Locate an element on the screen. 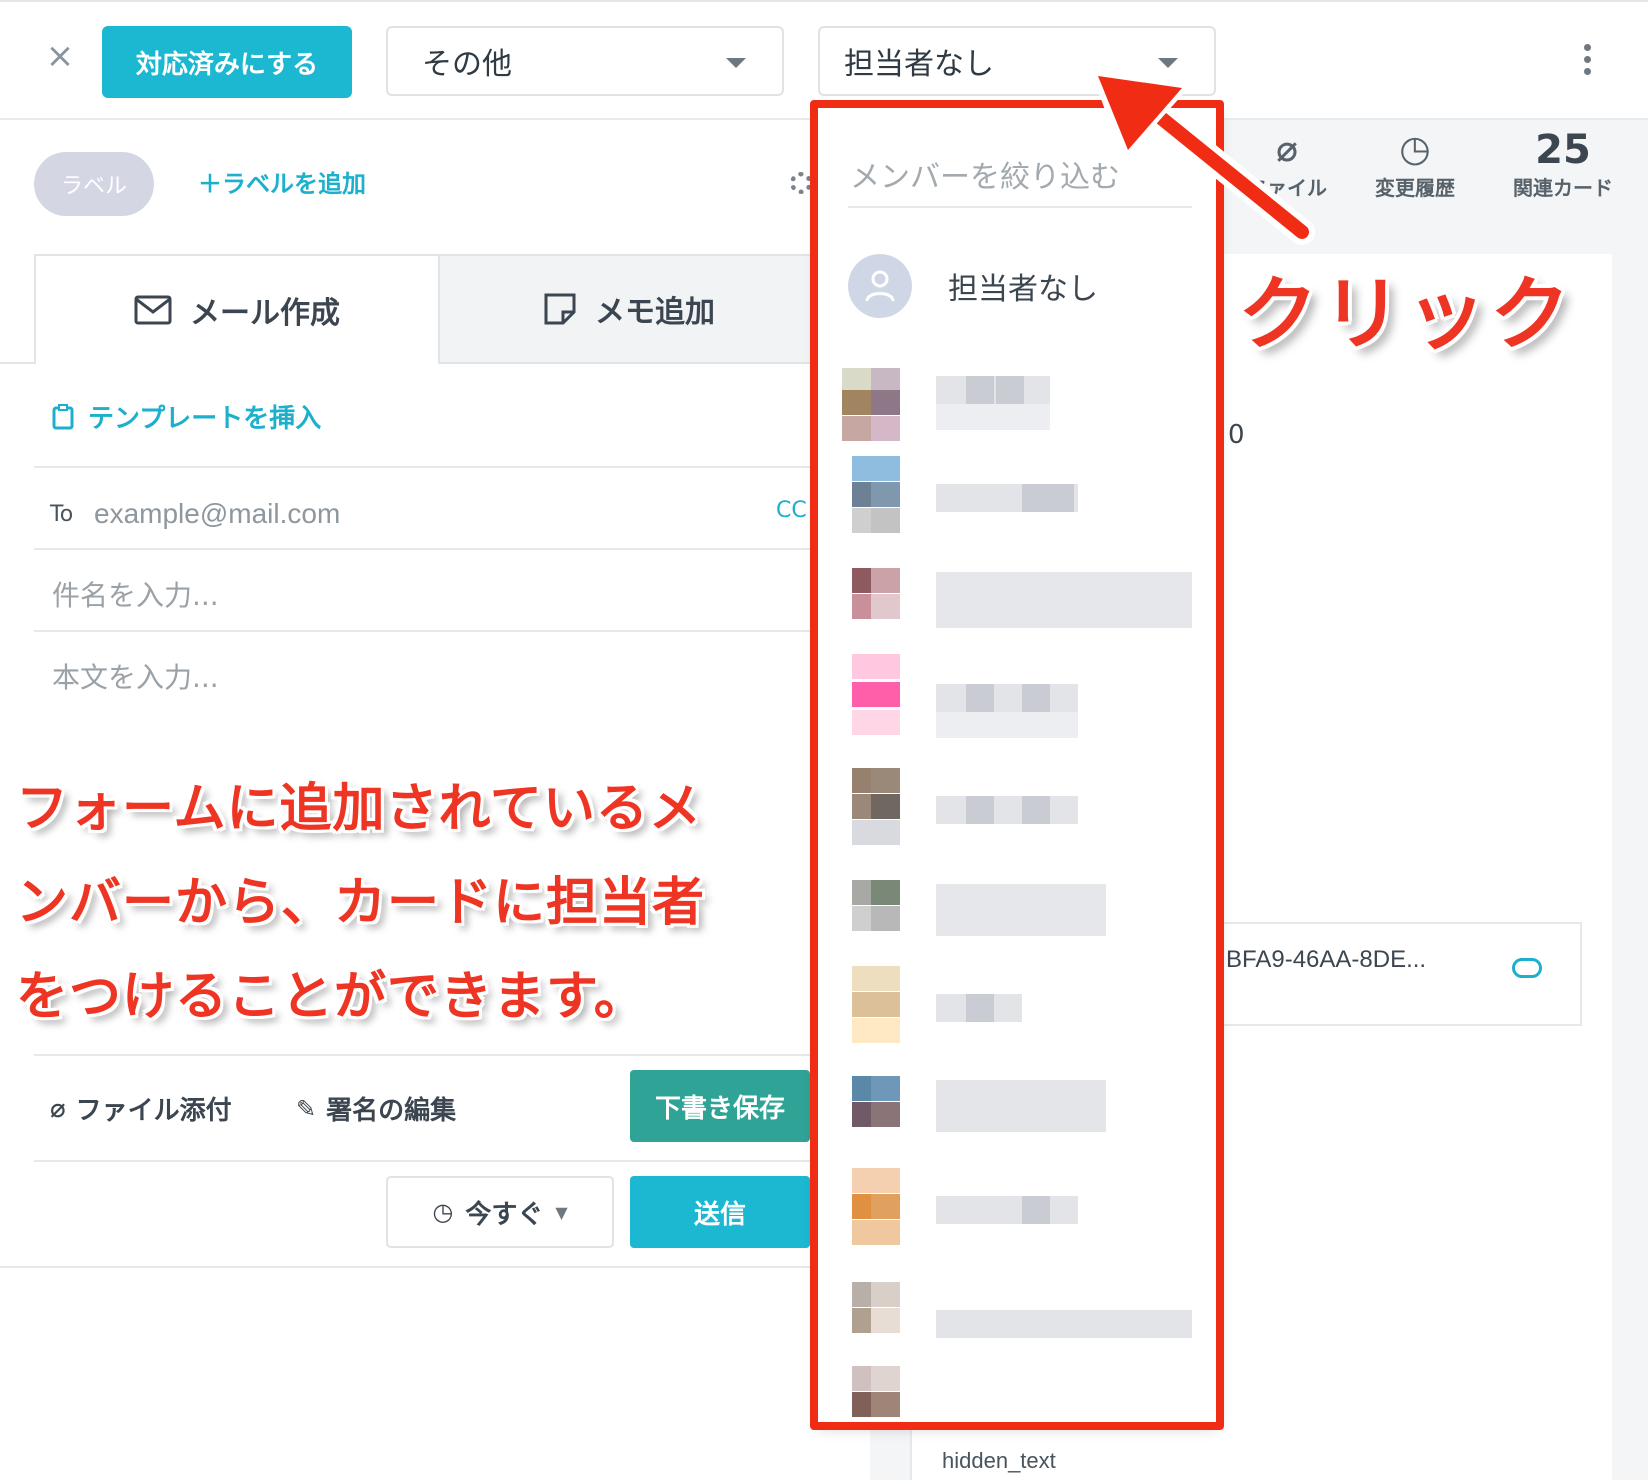  send-button: 送信 is located at coordinates (720, 1212).